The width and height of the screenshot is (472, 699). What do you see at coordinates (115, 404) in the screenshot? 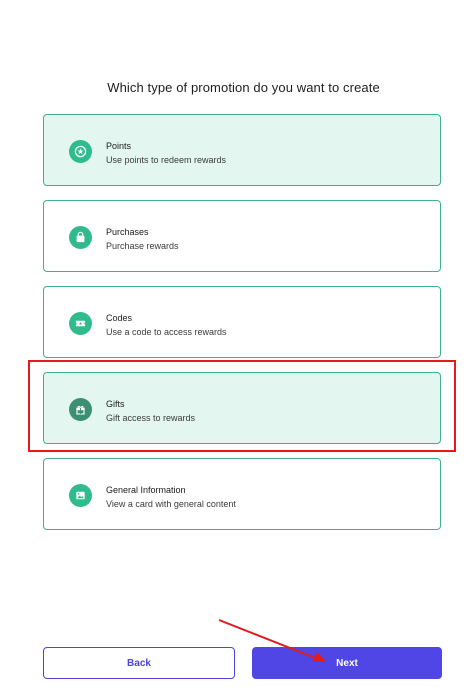
I see `option-title: Gifts` at bounding box center [115, 404].